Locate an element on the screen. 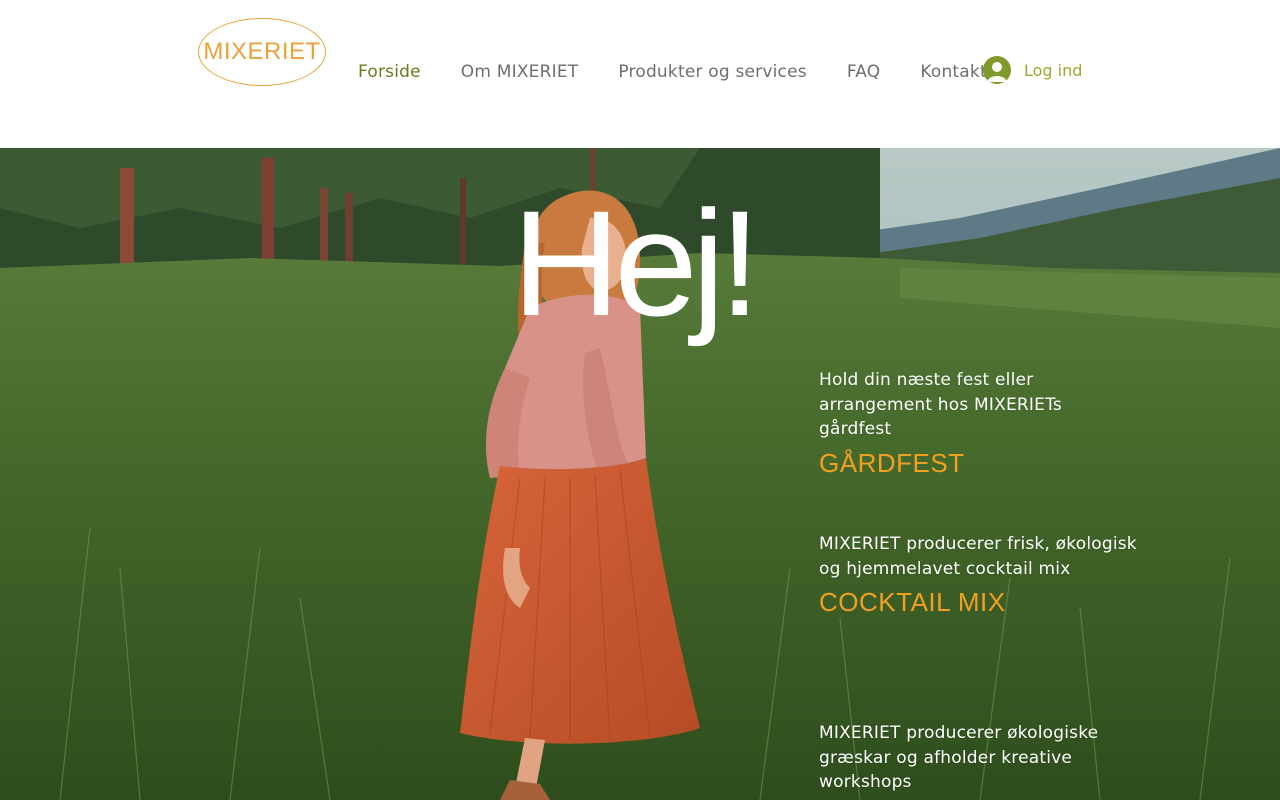  cocktail-mix-link: COCKTAIL MIX is located at coordinates (979, 602).